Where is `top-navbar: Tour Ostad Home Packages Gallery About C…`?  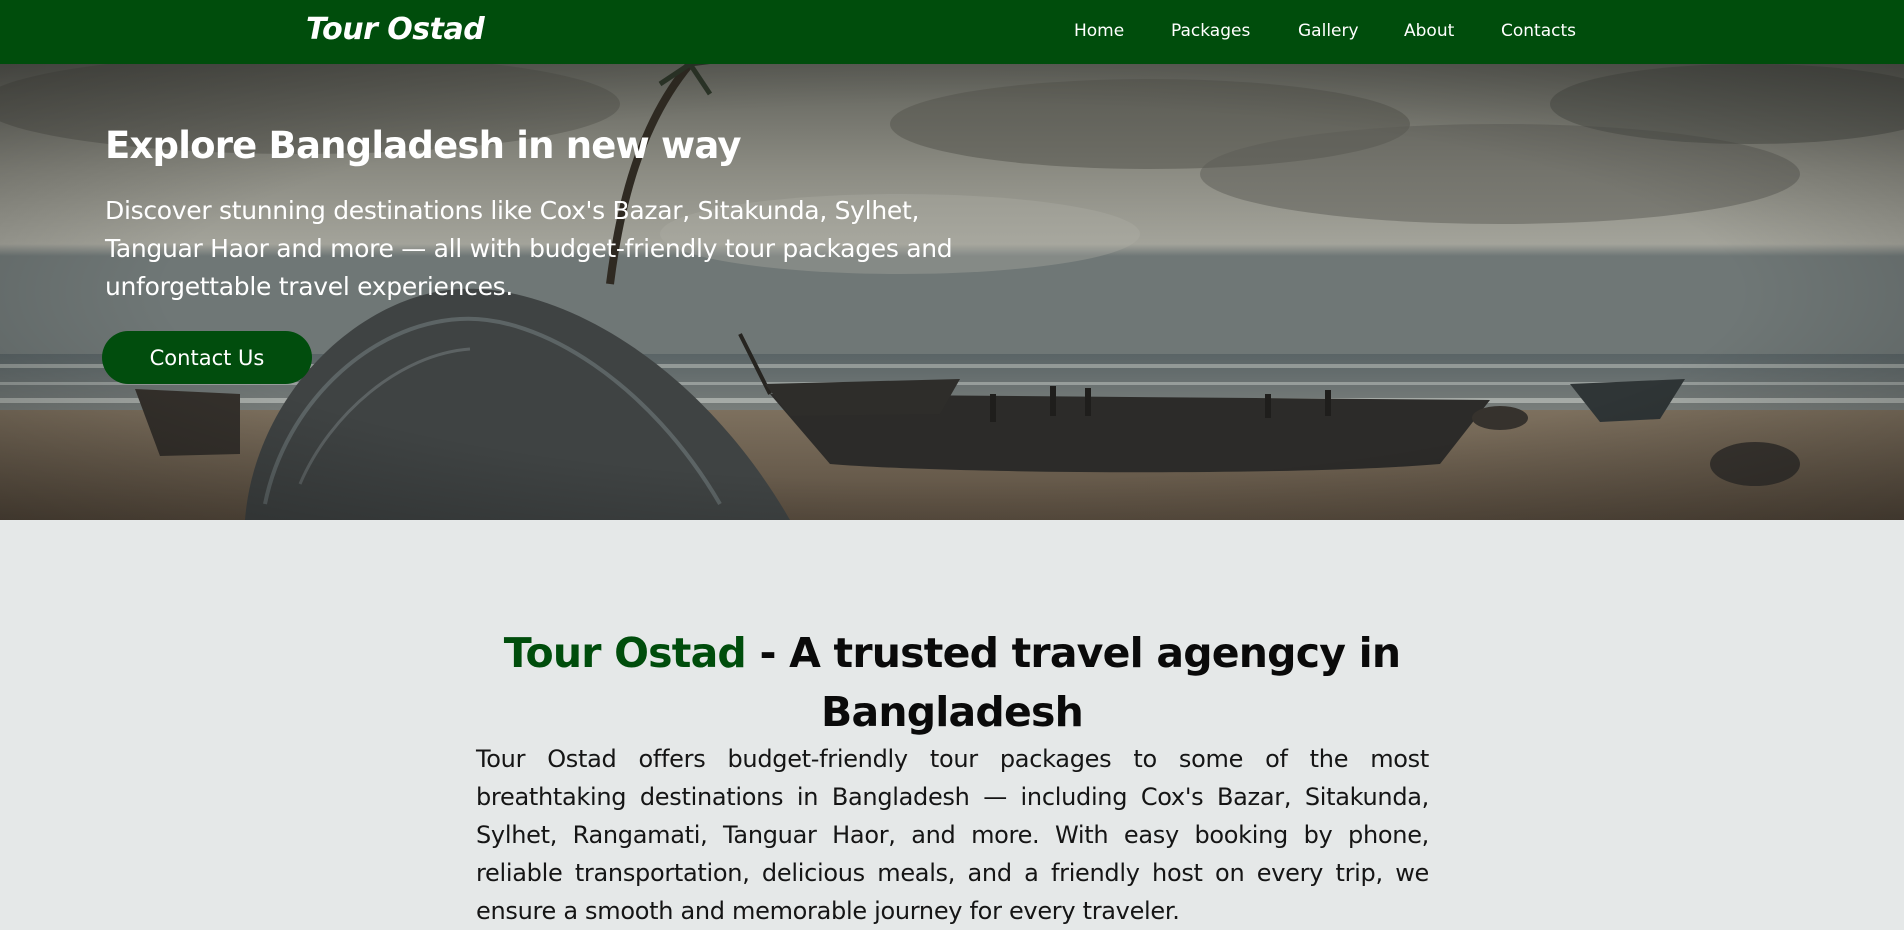 top-navbar: Tour Ostad Home Packages Gallery About C… is located at coordinates (952, 32).